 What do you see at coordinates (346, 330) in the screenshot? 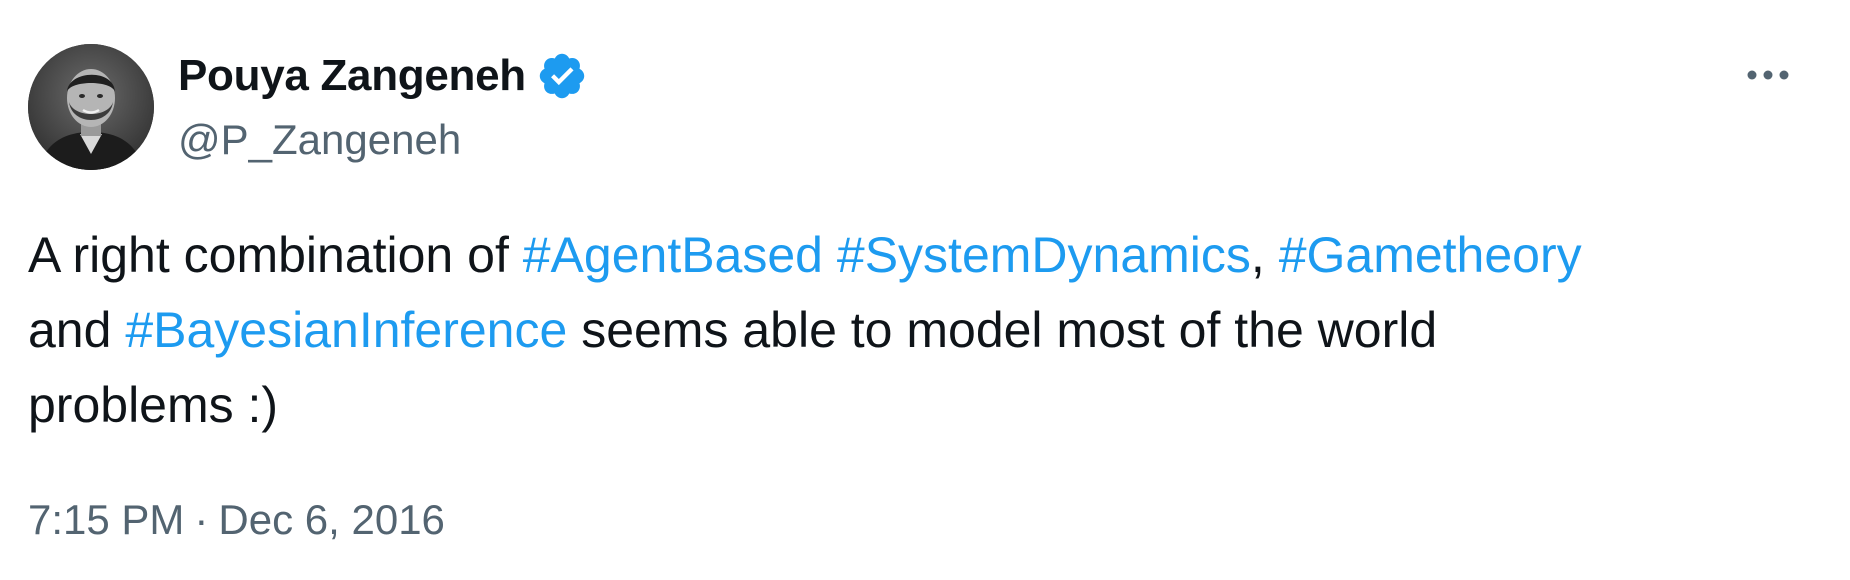
I see `hashtag-bayesianinference: #BayesianInference` at bounding box center [346, 330].